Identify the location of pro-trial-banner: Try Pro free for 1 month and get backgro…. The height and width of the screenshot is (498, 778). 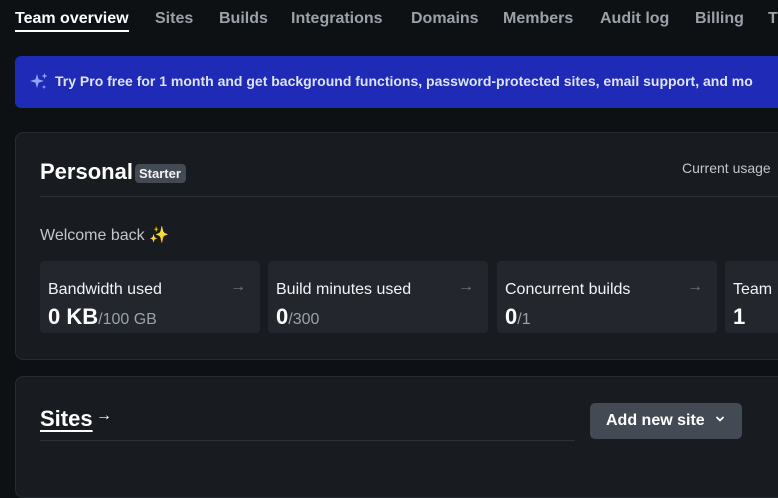
(396, 82).